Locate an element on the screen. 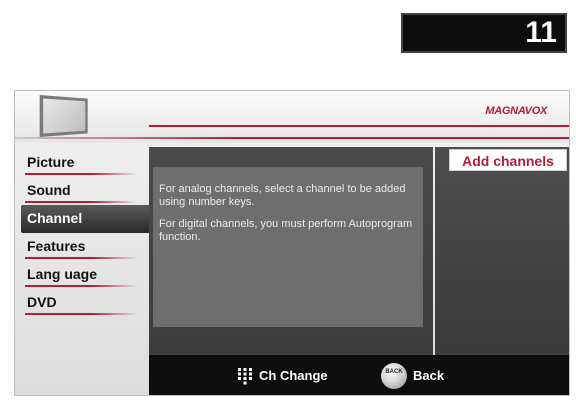 The height and width of the screenshot is (404, 576). menu-item-picture: Picture is located at coordinates (83, 163).